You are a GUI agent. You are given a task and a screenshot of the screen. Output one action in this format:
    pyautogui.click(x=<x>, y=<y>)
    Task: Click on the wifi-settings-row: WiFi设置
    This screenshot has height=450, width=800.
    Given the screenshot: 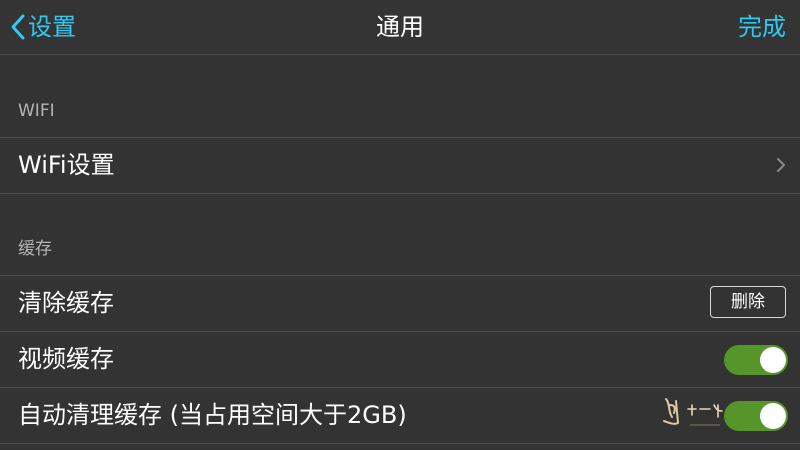 What is the action you would take?
    pyautogui.click(x=400, y=165)
    